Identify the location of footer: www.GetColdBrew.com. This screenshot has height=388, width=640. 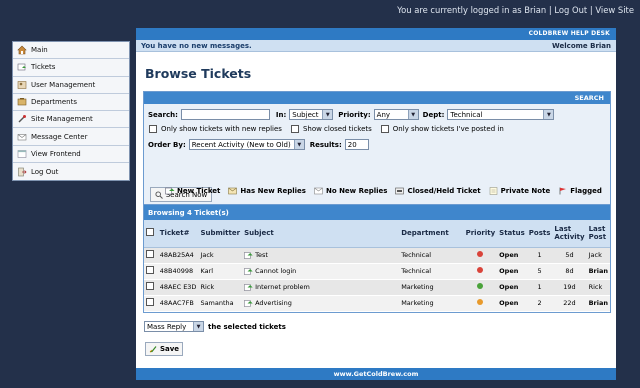
(376, 374).